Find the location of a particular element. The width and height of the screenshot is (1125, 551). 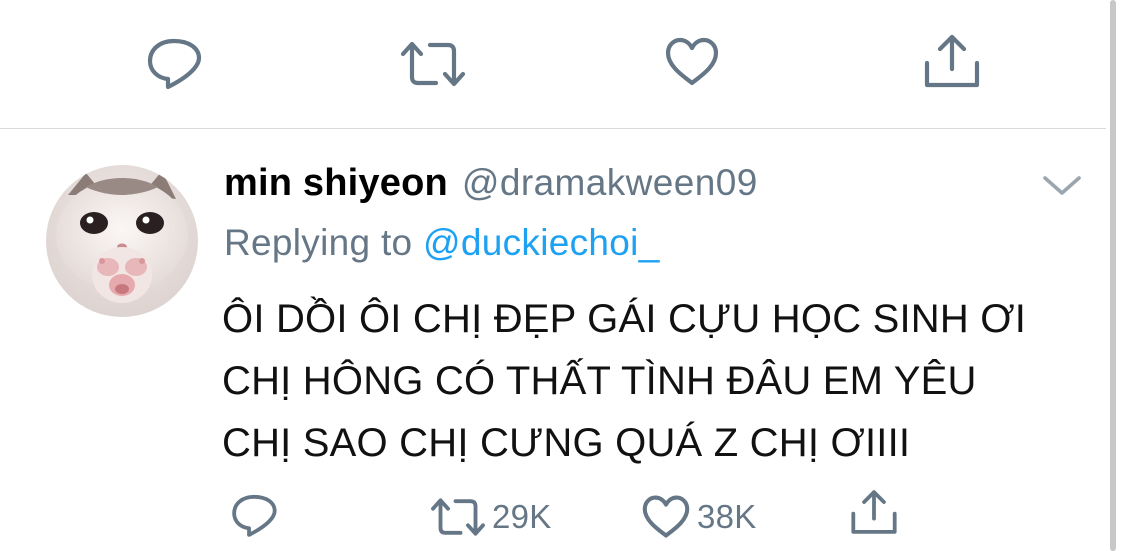

retweet-button: 29K is located at coordinates (491, 517).